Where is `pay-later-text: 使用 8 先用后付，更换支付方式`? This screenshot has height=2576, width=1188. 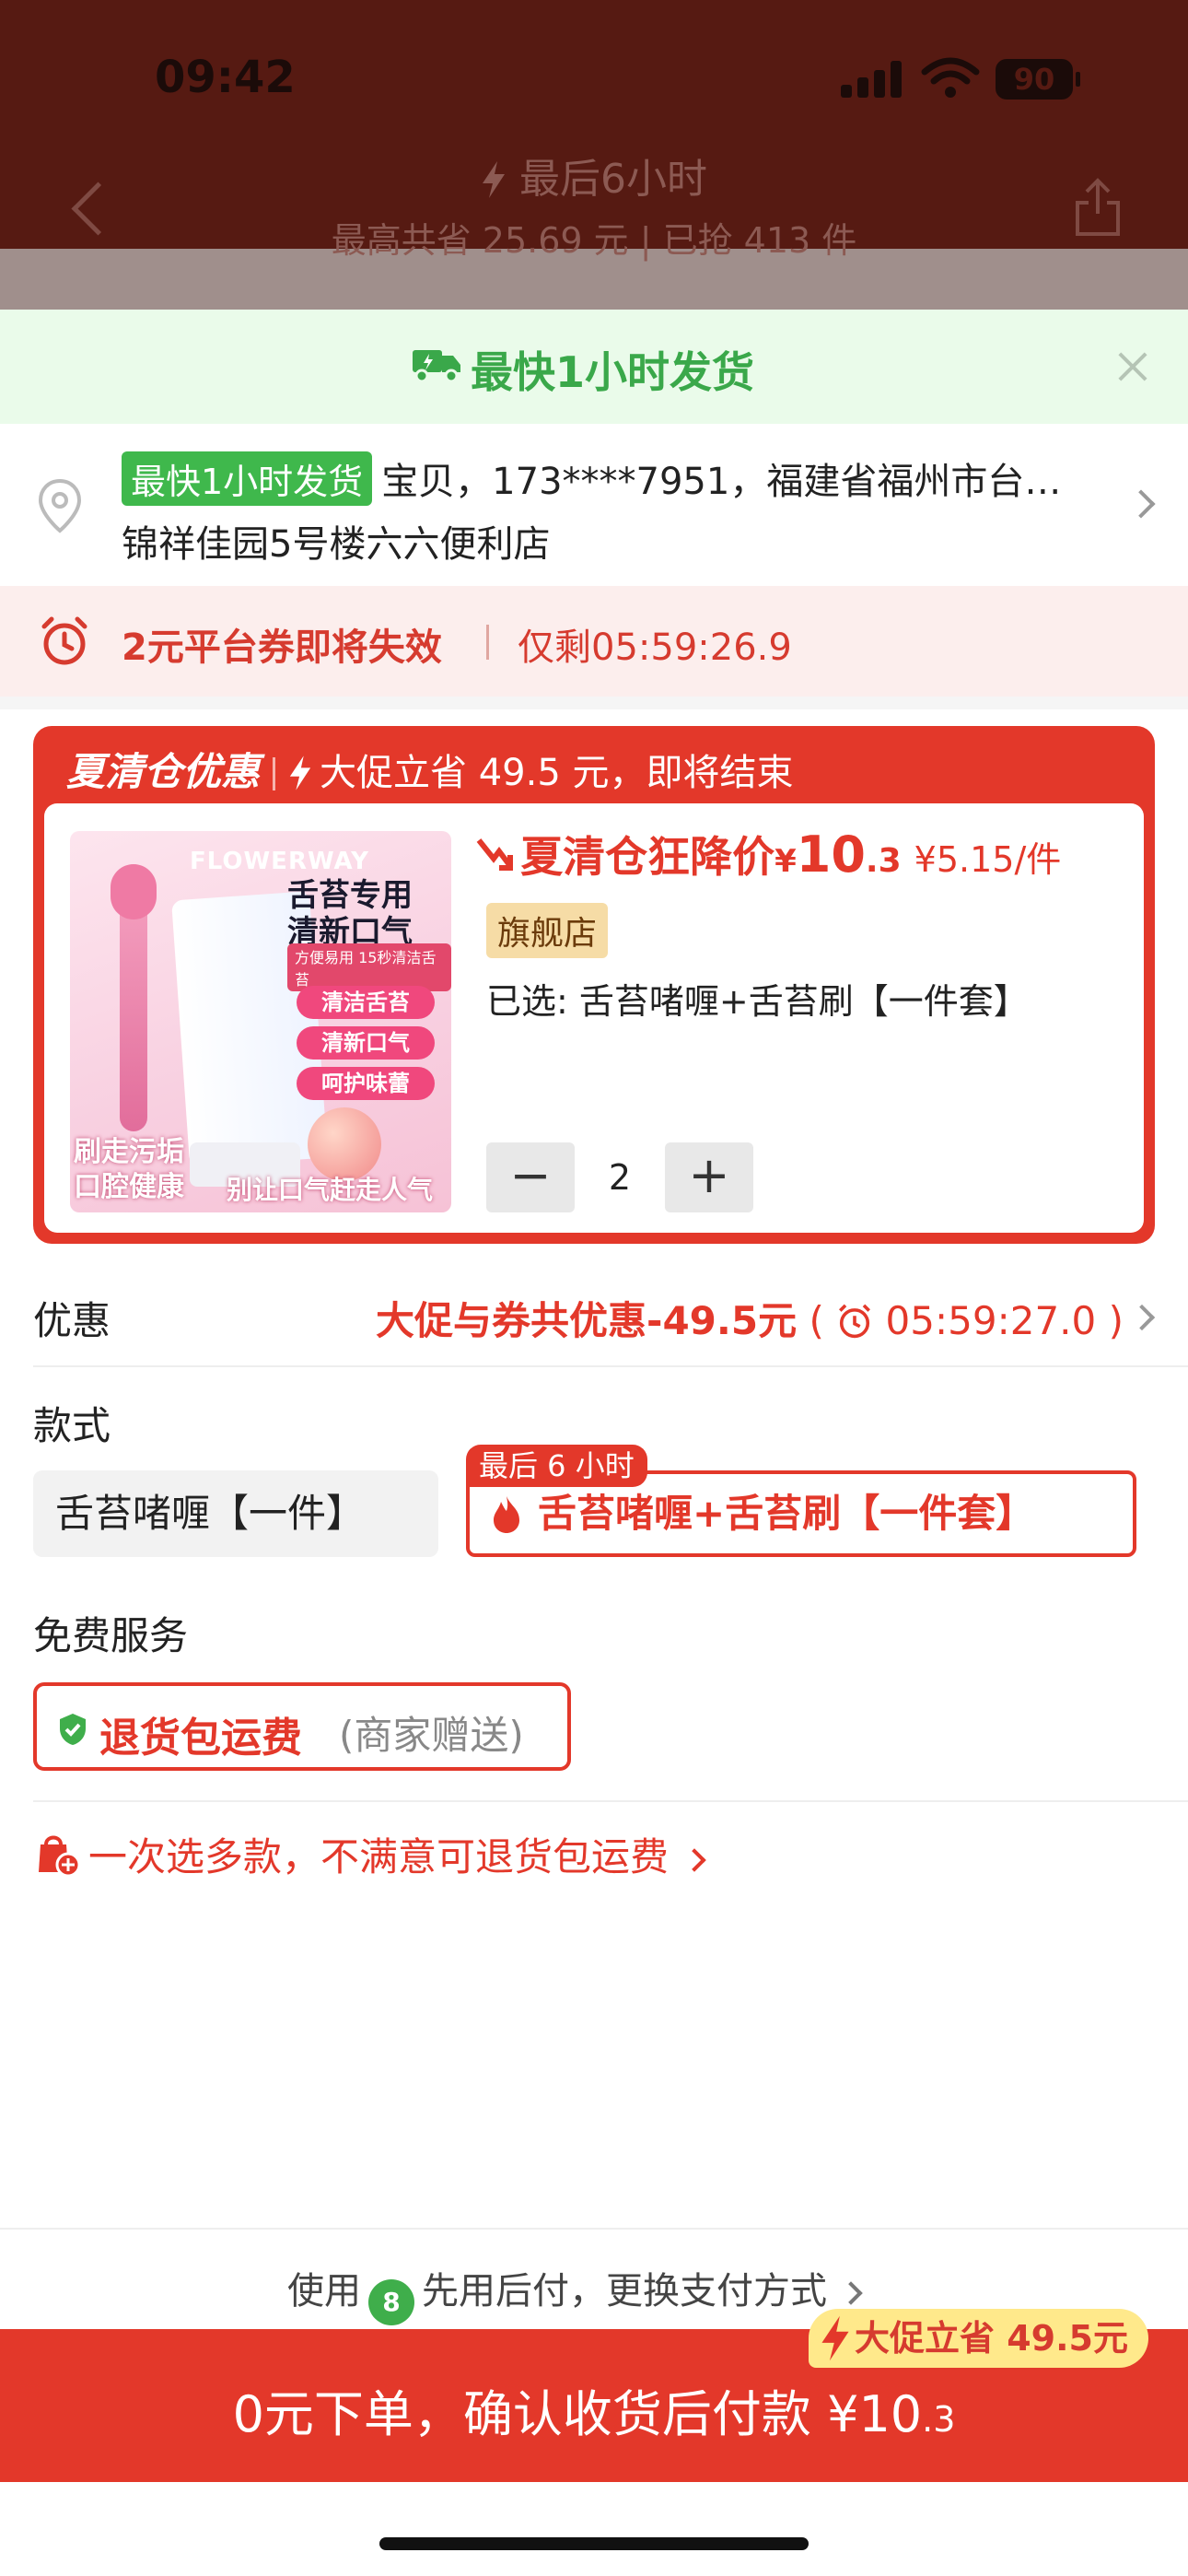 pay-later-text: 使用 8 先用后付，更换支付方式 is located at coordinates (575, 2293).